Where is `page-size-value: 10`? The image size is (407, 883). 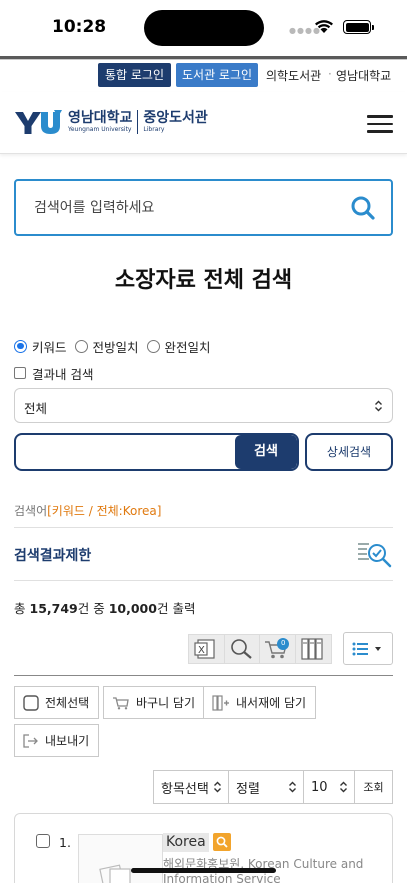
page-size-value: 10 is located at coordinates (319, 787).